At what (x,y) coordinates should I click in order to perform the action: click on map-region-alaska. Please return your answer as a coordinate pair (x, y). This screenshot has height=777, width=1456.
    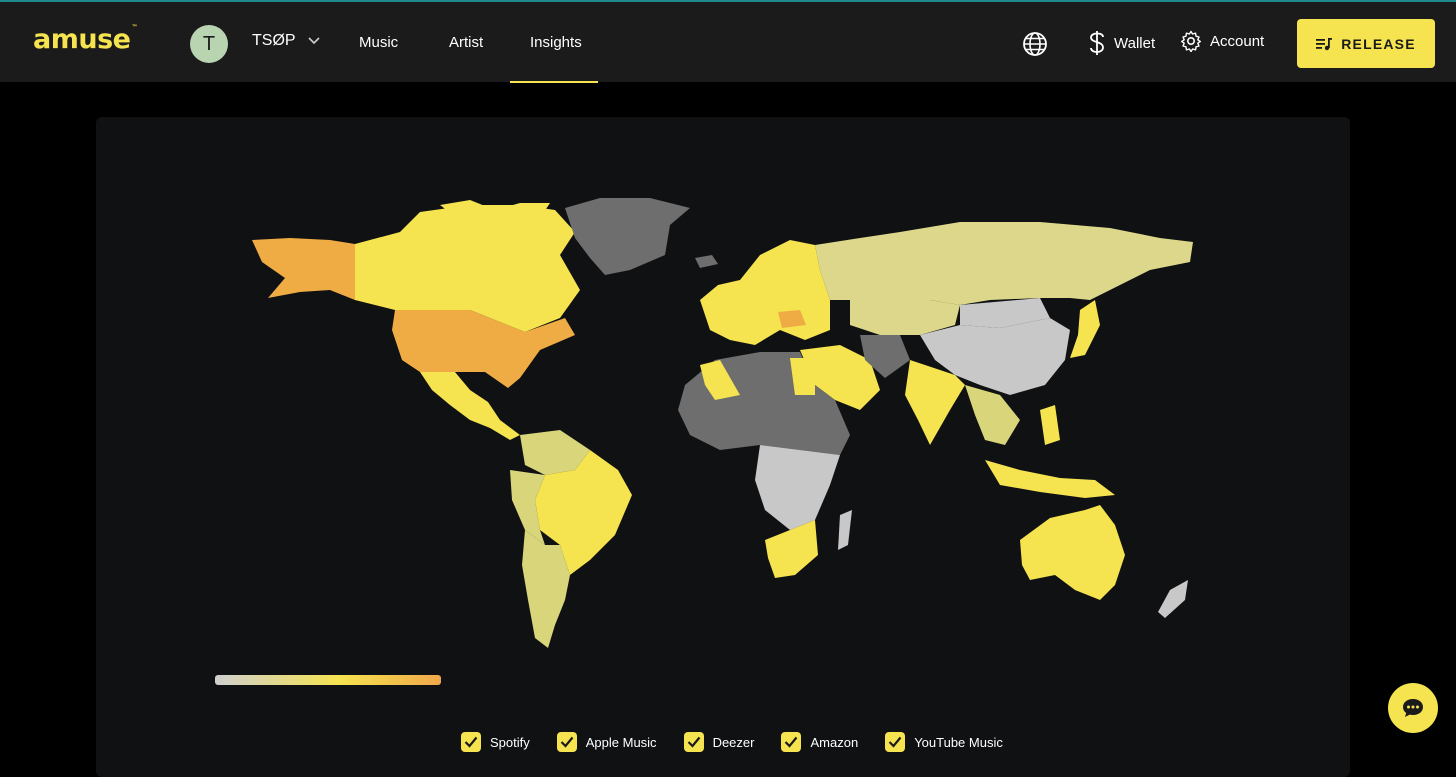
    Looking at the image, I should click on (303, 269).